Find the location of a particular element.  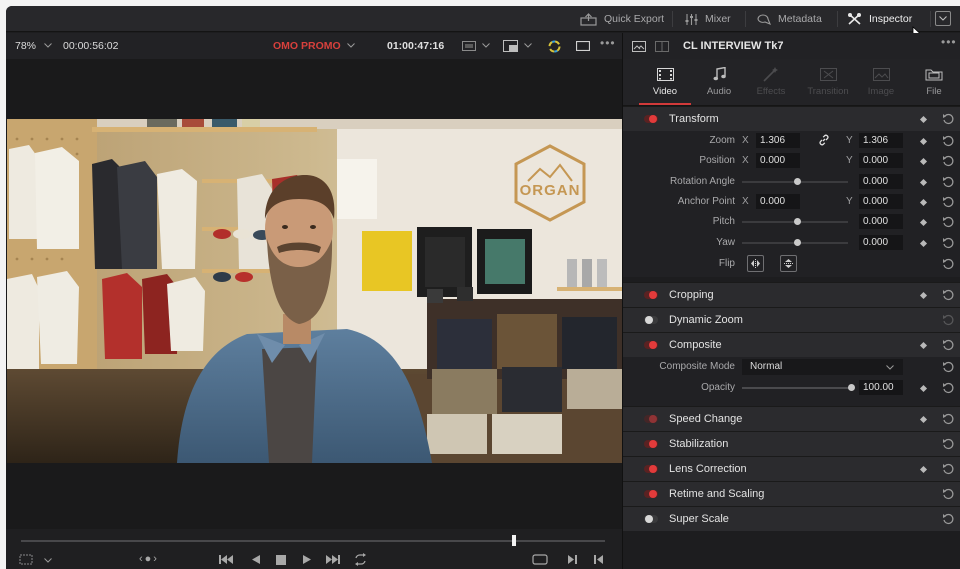

mixer-button: Mixer is located at coordinates (708, 19).